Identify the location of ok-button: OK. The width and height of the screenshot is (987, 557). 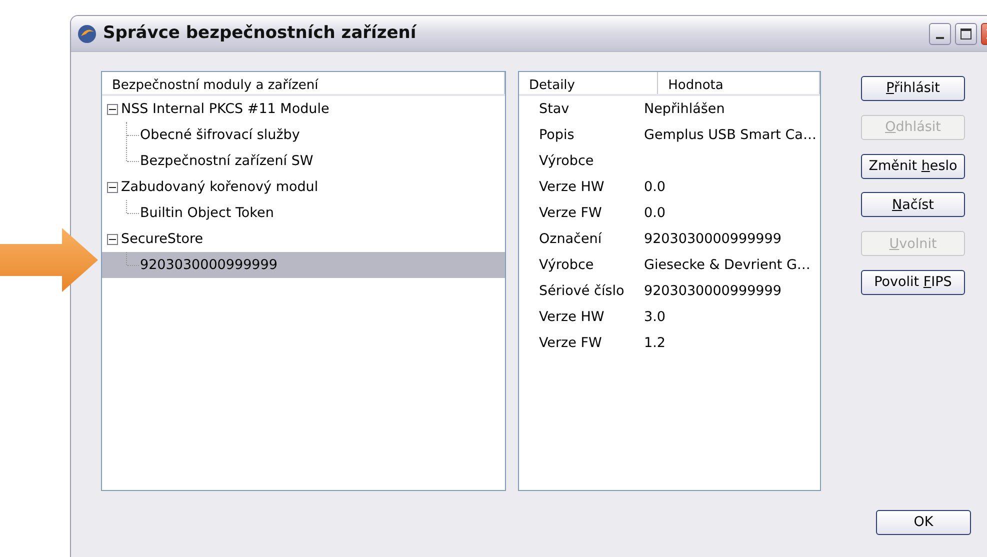
(923, 522).